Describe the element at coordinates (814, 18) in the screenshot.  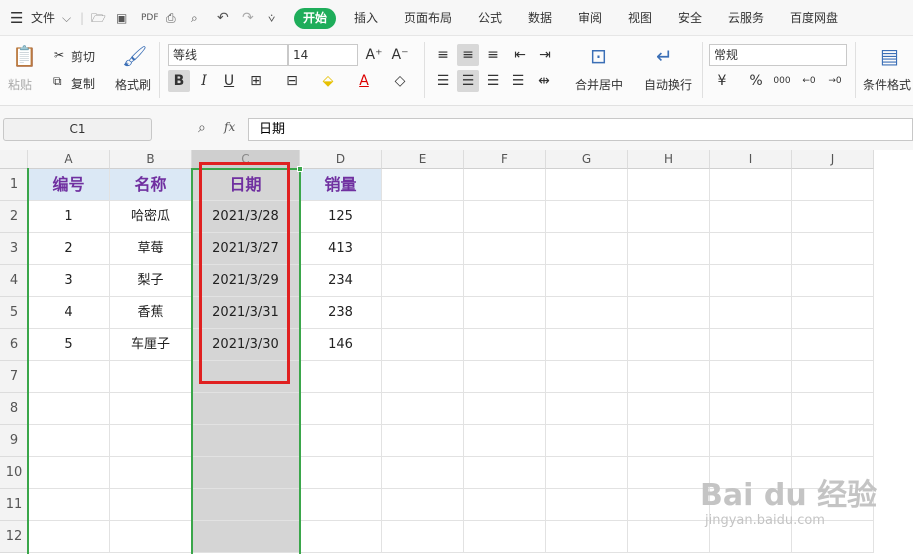
I see `tab-baidu-netdisk: 百度网盘` at that location.